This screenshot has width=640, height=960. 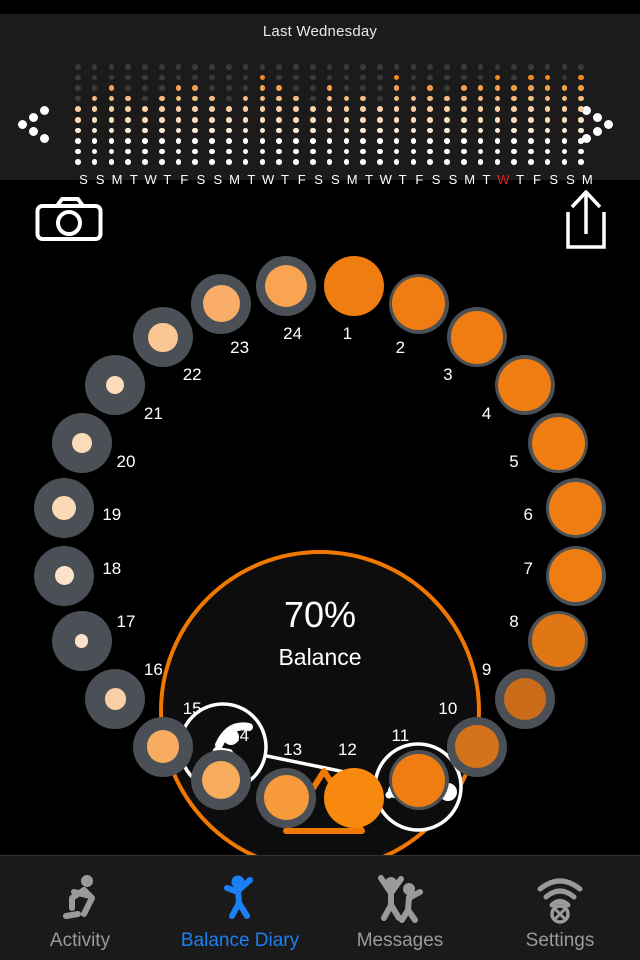 What do you see at coordinates (80, 908) in the screenshot?
I see `tab-activity: Activity` at bounding box center [80, 908].